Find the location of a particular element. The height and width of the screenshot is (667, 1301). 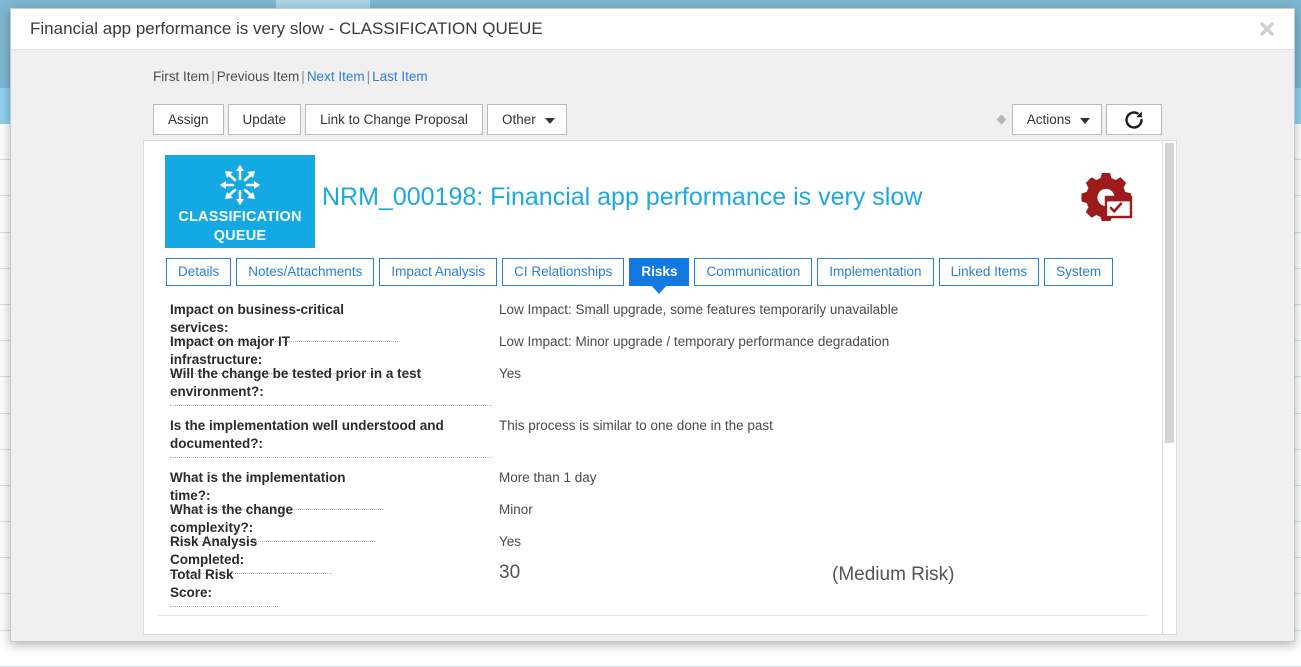

panel-scrollbar is located at coordinates (1170, 387).